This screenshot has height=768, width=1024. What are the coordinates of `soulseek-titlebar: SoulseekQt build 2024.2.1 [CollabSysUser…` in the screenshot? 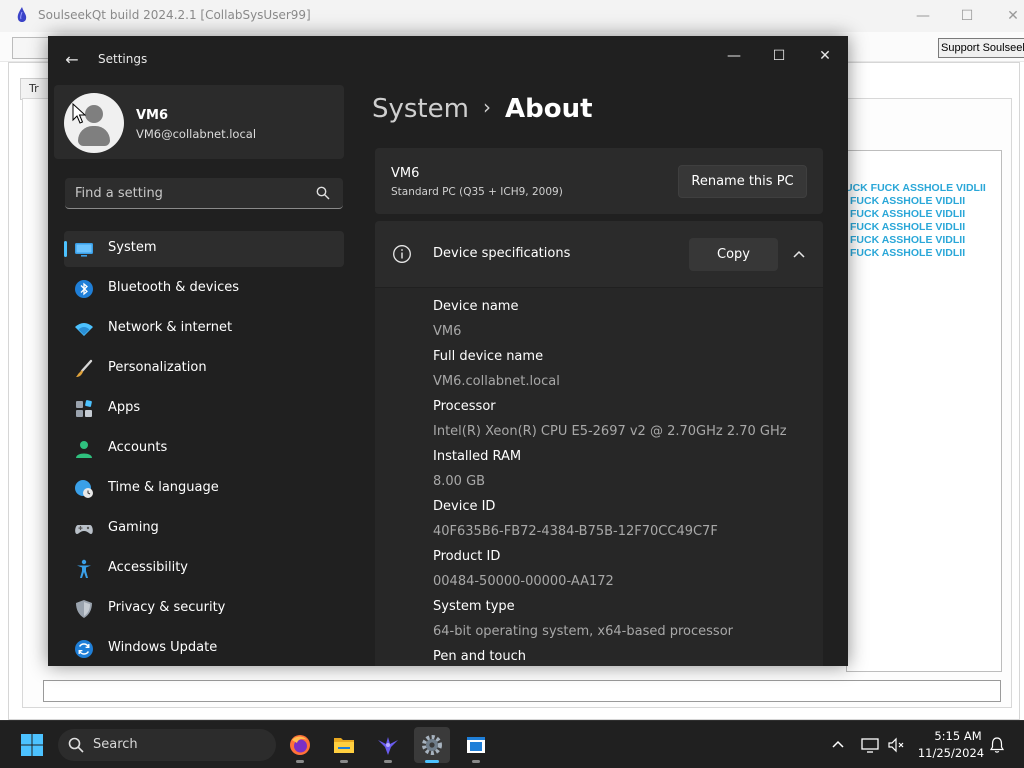 It's located at (512, 16).